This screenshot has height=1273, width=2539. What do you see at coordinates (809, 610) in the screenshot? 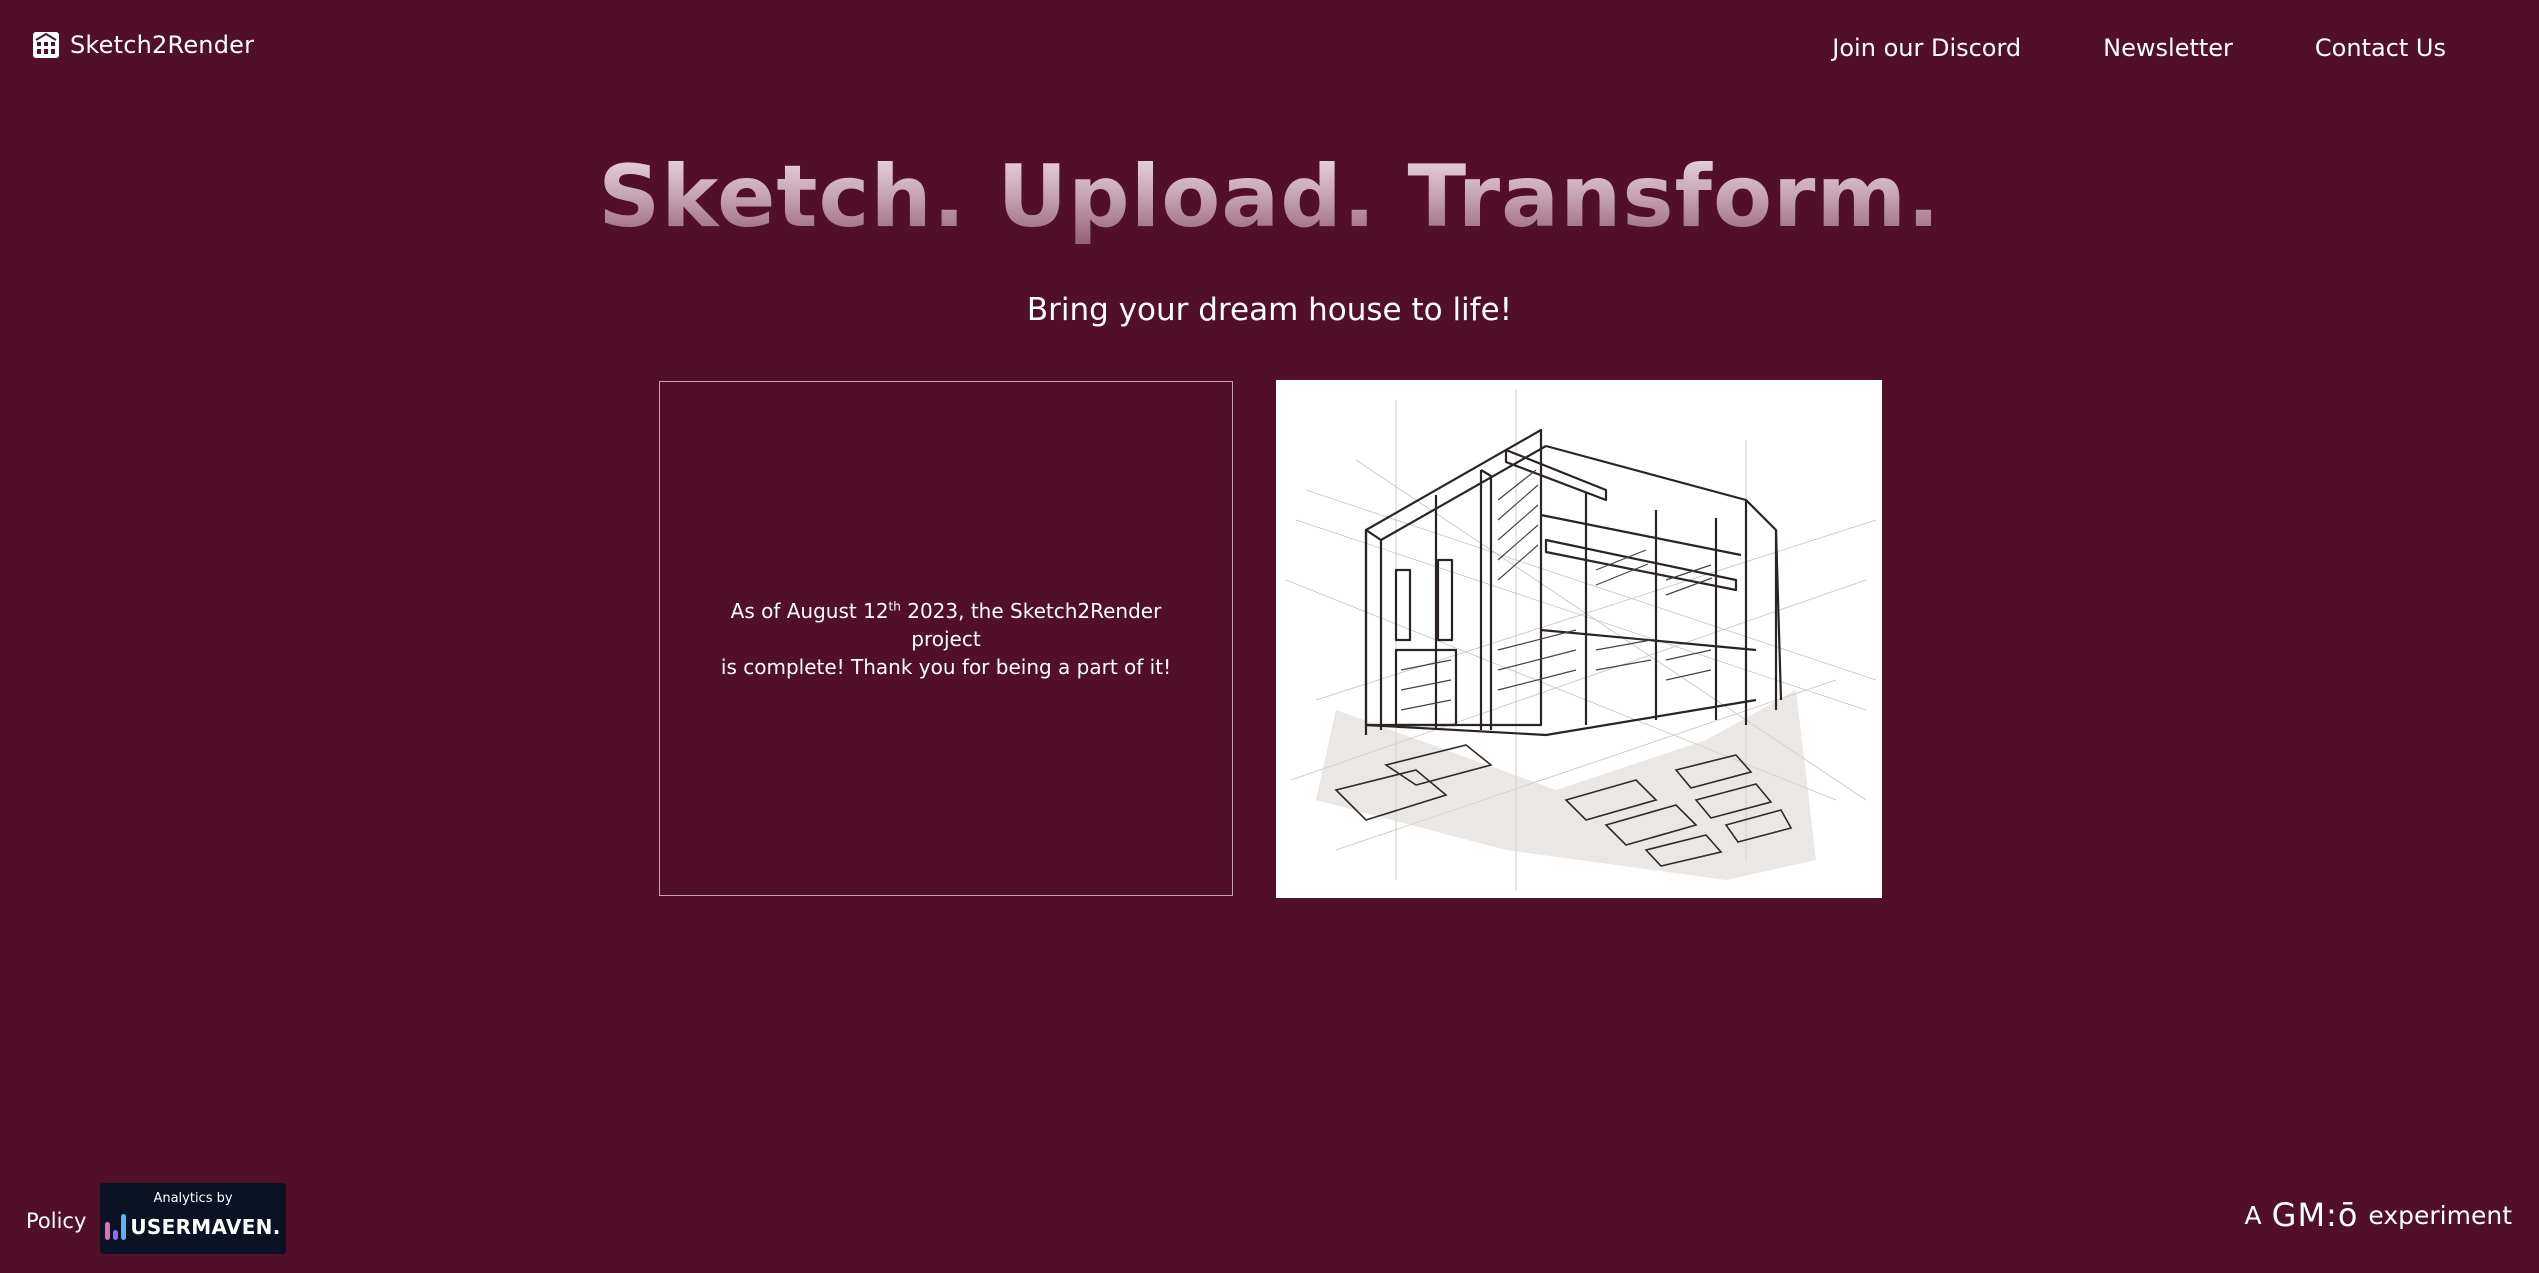
I see `notice-line1-prefix: As of August 12` at bounding box center [809, 610].